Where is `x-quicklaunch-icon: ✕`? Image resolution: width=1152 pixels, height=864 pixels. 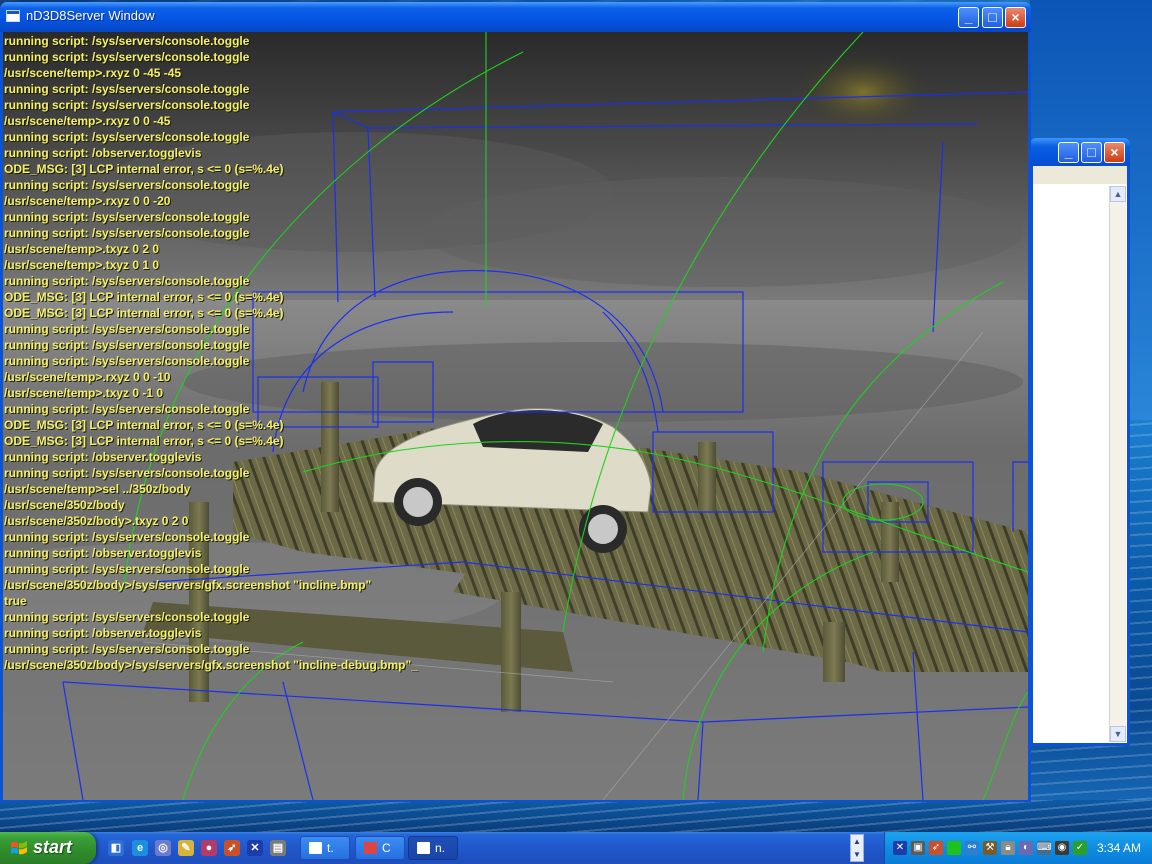
x-quicklaunch-icon: ✕ is located at coordinates (255, 848).